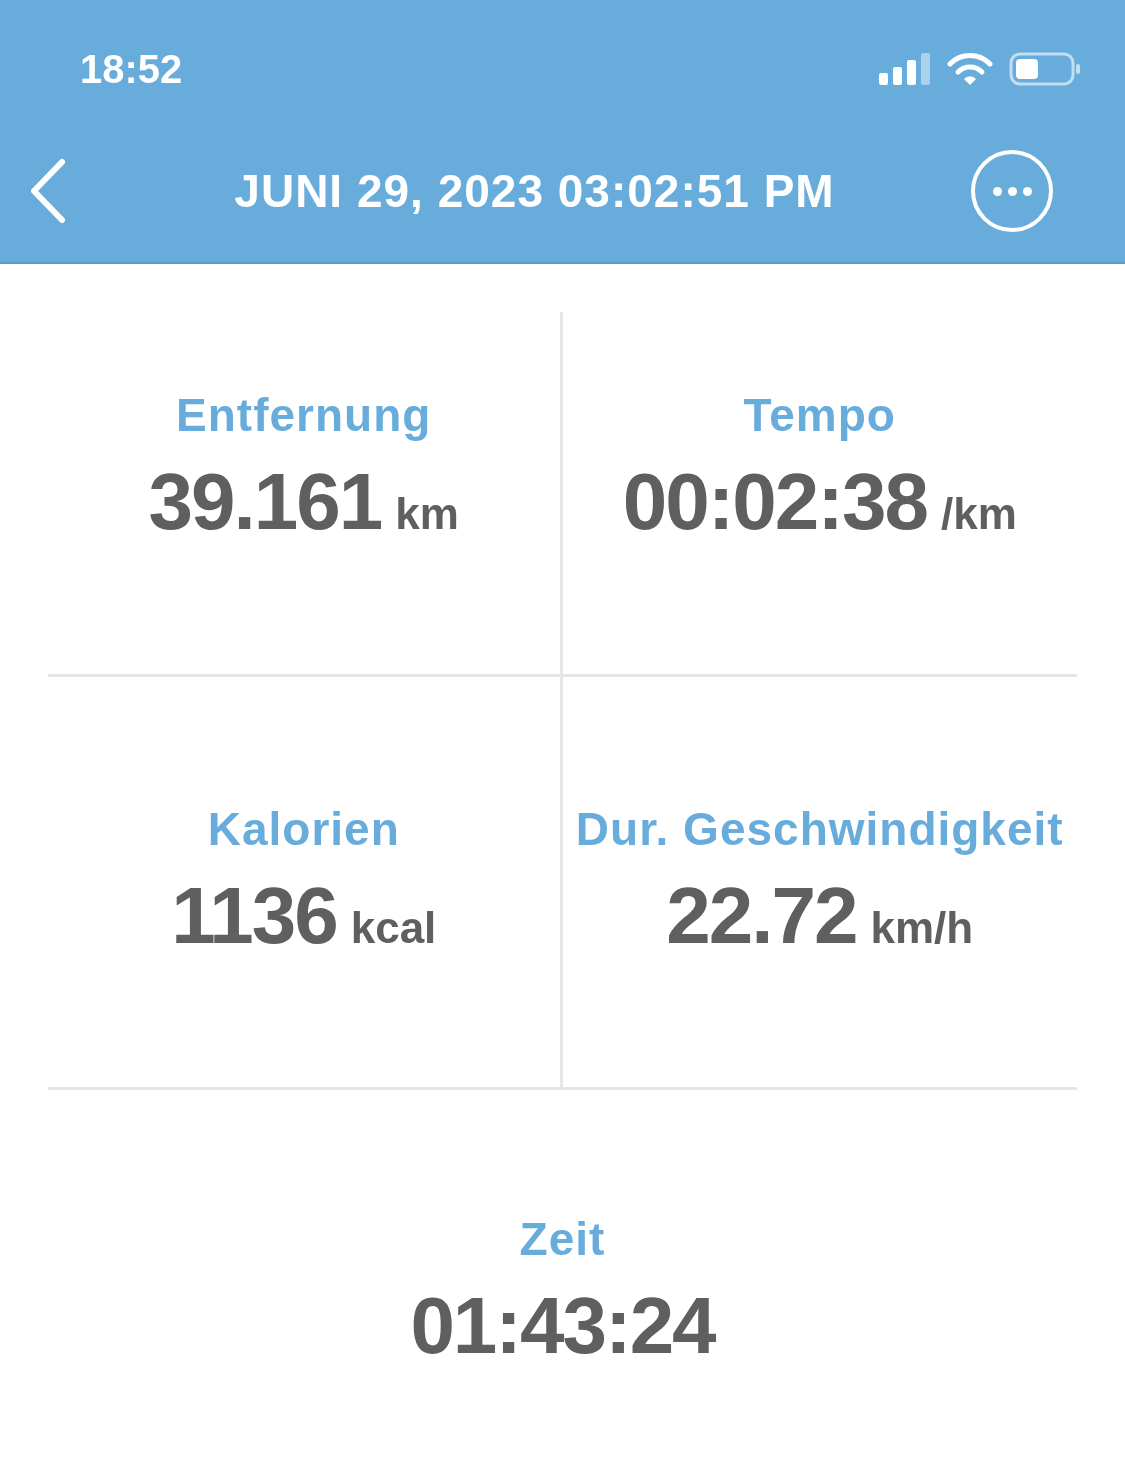 The width and height of the screenshot is (1125, 1475). What do you see at coordinates (970, 69) in the screenshot?
I see `wifi-icon` at bounding box center [970, 69].